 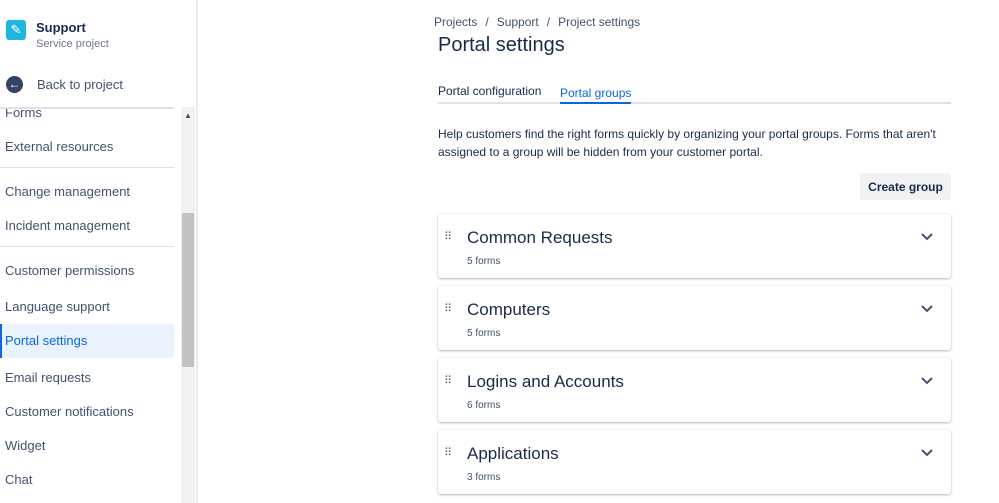 I want to click on group-form-count: 6 forms, so click(x=484, y=405).